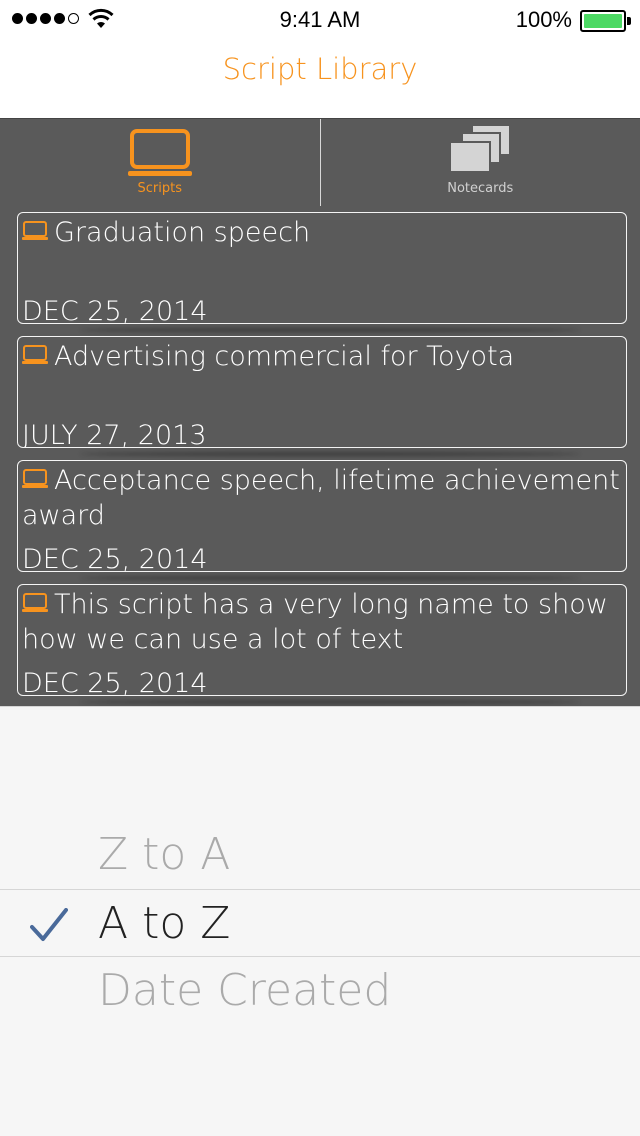 This screenshot has height=1136, width=640. What do you see at coordinates (164, 854) in the screenshot?
I see `sort-option-label: Z to A` at bounding box center [164, 854].